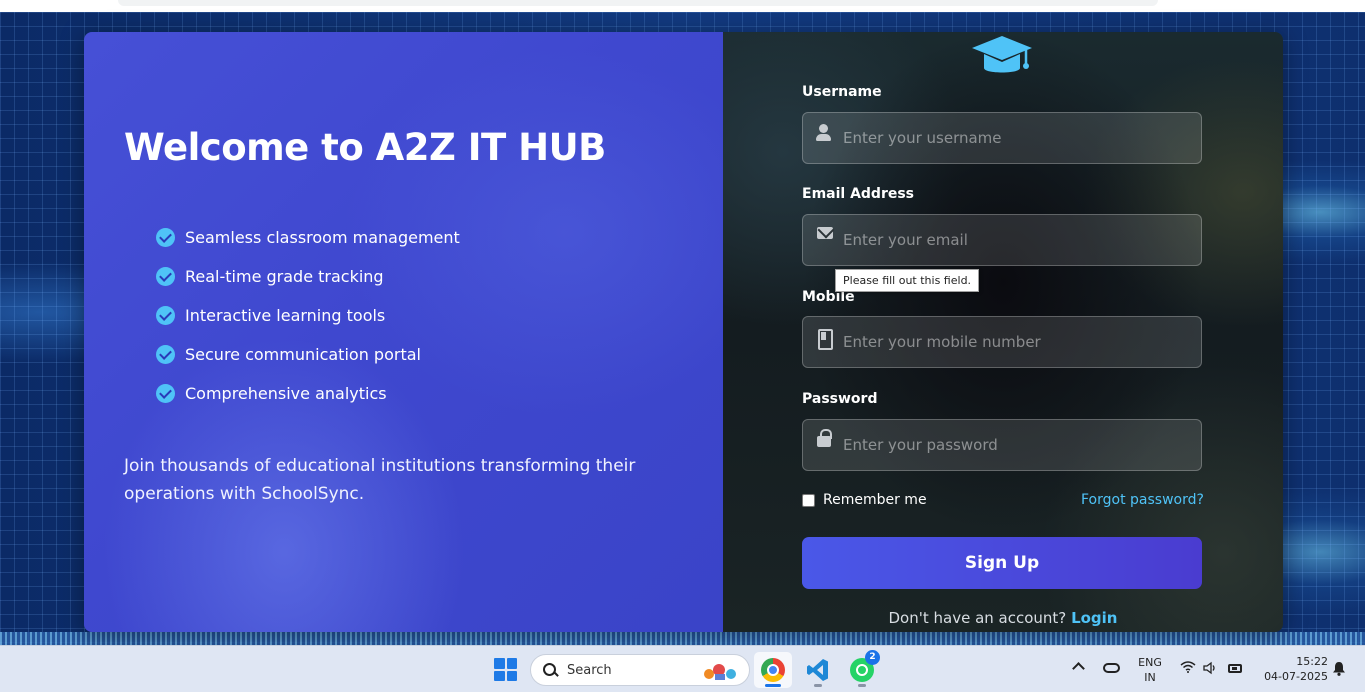 This screenshot has height=692, width=1365. What do you see at coordinates (1210, 668) in the screenshot?
I see `volume-icon` at bounding box center [1210, 668].